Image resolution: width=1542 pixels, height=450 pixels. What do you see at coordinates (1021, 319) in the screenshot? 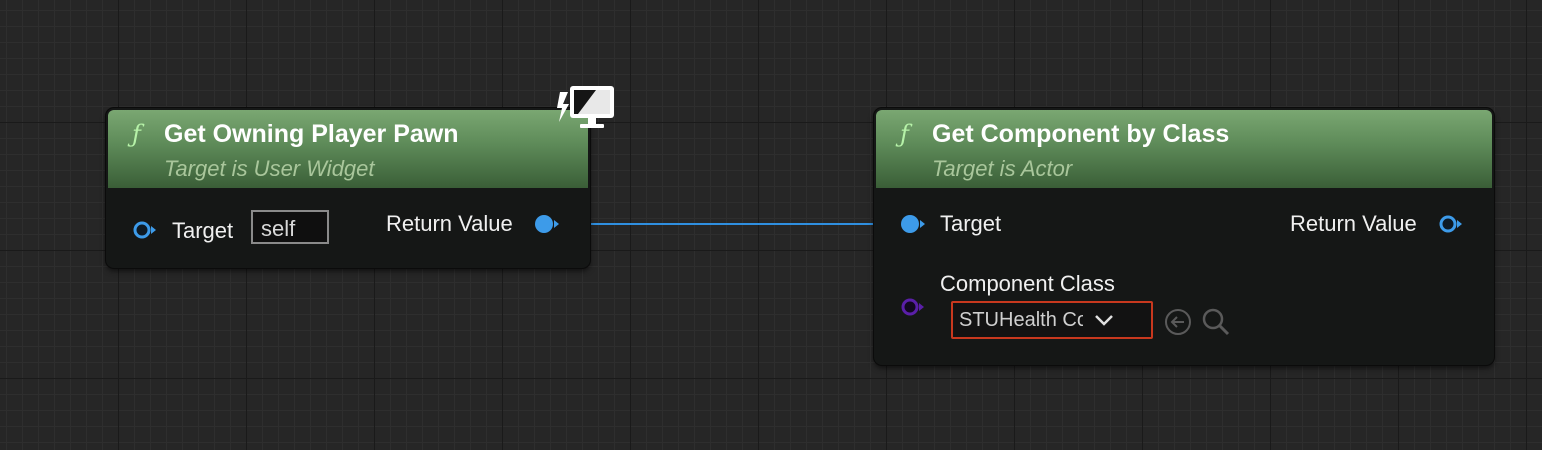
I see `component-class-value: STUHealth Comp` at bounding box center [1021, 319].